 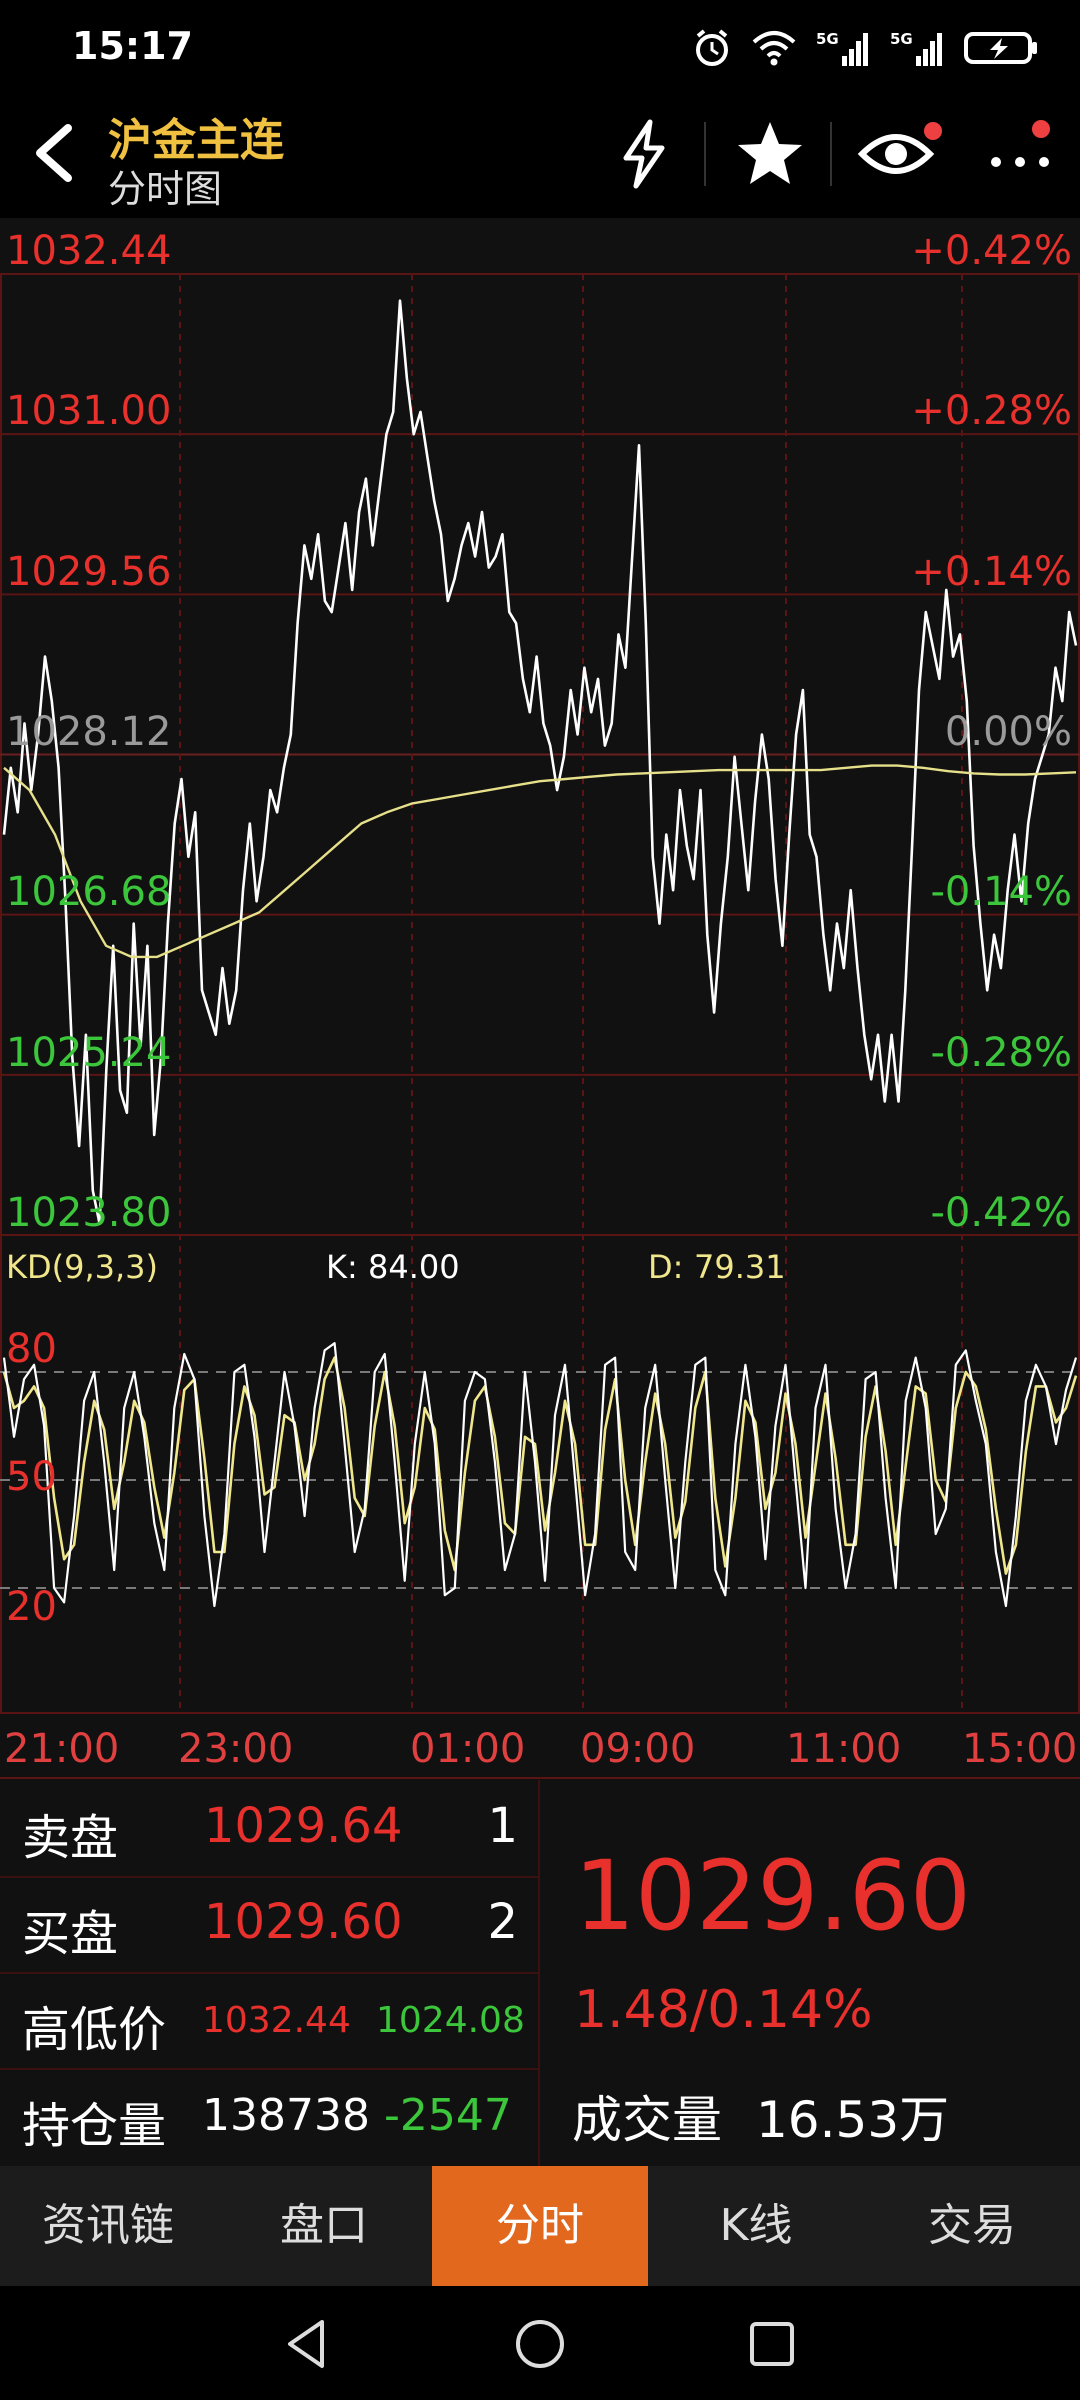 What do you see at coordinates (756, 2226) in the screenshot?
I see `tab-kline: K线` at bounding box center [756, 2226].